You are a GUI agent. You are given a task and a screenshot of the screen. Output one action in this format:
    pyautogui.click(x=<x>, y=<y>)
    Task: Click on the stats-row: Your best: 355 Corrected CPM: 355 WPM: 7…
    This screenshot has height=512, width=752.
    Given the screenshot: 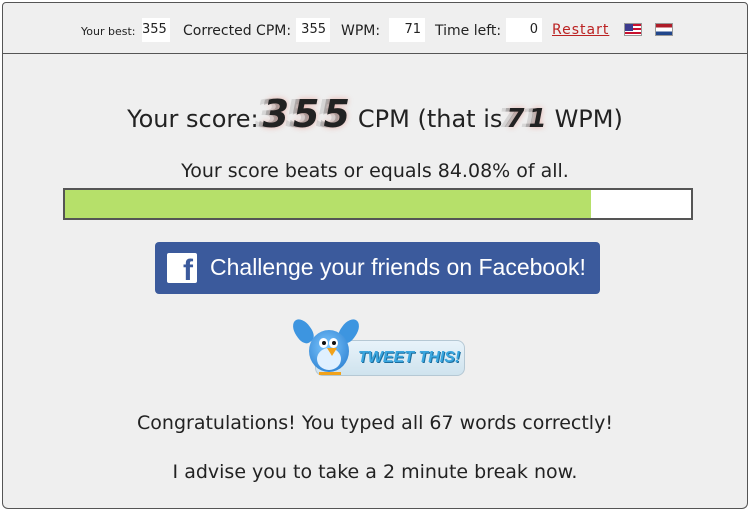 What is the action you would take?
    pyautogui.click(x=375, y=31)
    